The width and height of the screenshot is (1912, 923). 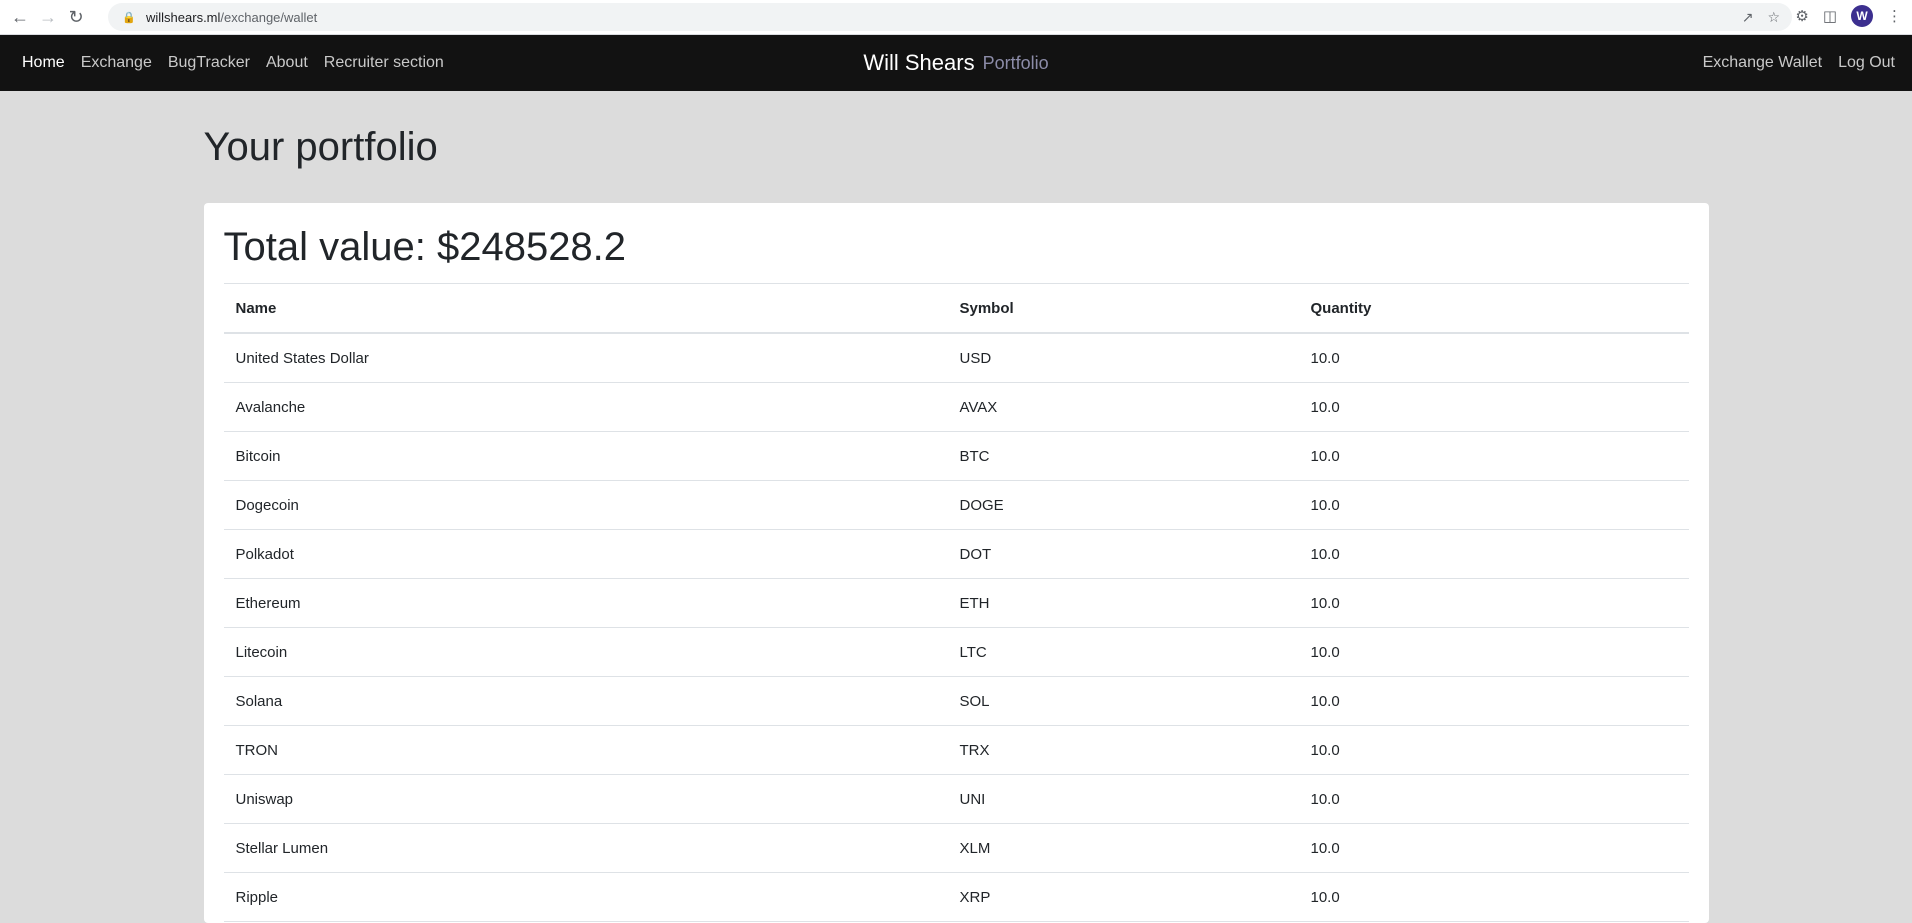 I want to click on nav-right-links: Exchange Wallet Log Out, so click(x=1799, y=63).